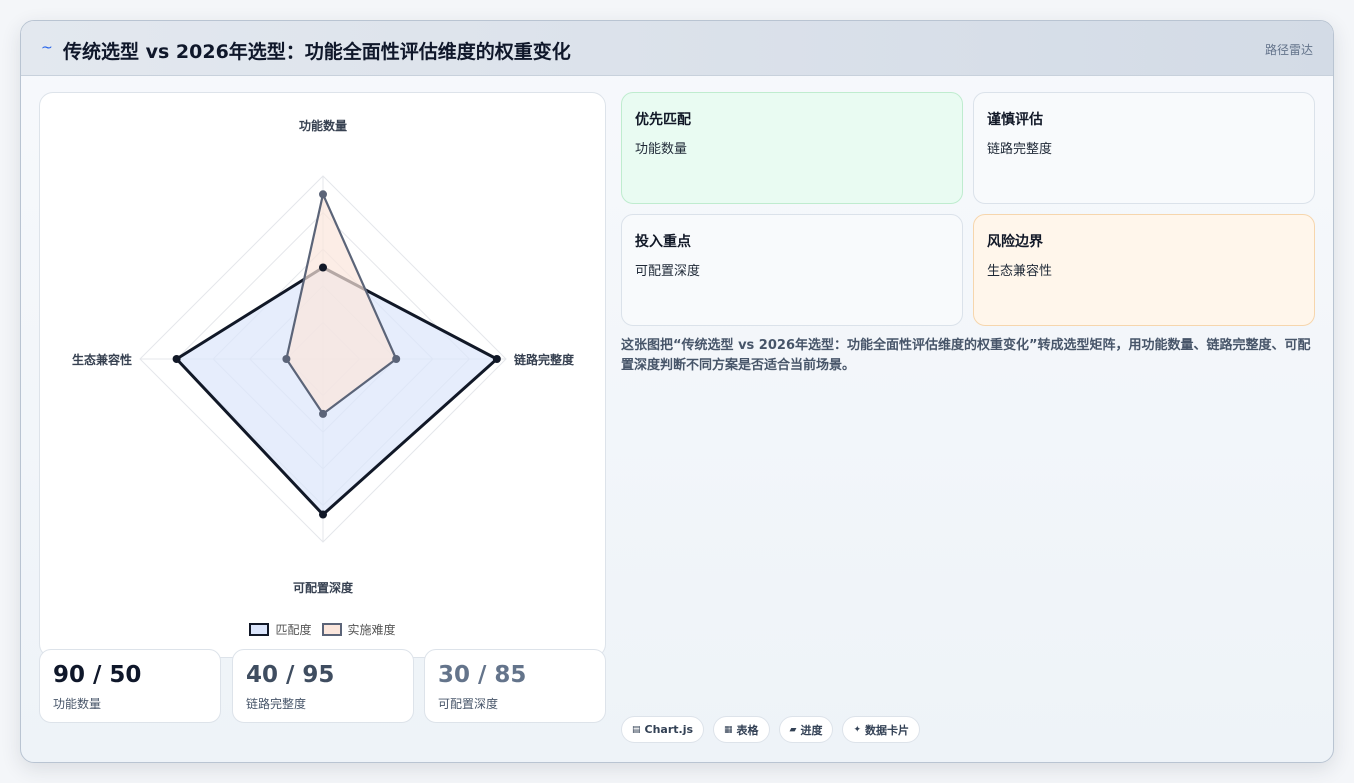 This screenshot has width=1354, height=783. What do you see at coordinates (544, 359) in the screenshot?
I see `axis-label: 链路完整度` at bounding box center [544, 359].